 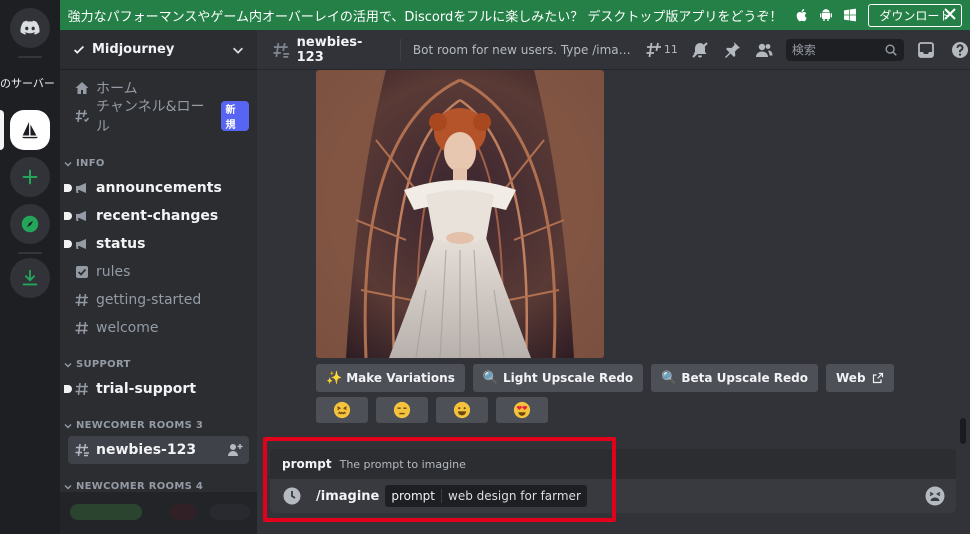 What do you see at coordinates (30, 224) in the screenshot?
I see `explore-compass-icon` at bounding box center [30, 224].